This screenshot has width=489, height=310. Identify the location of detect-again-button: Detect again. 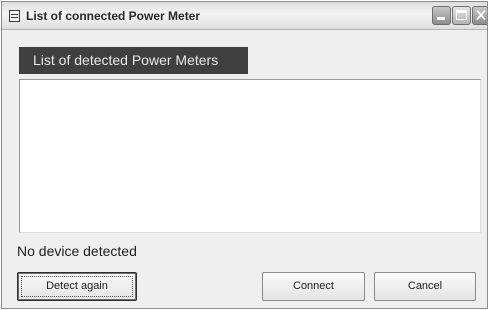
(77, 286).